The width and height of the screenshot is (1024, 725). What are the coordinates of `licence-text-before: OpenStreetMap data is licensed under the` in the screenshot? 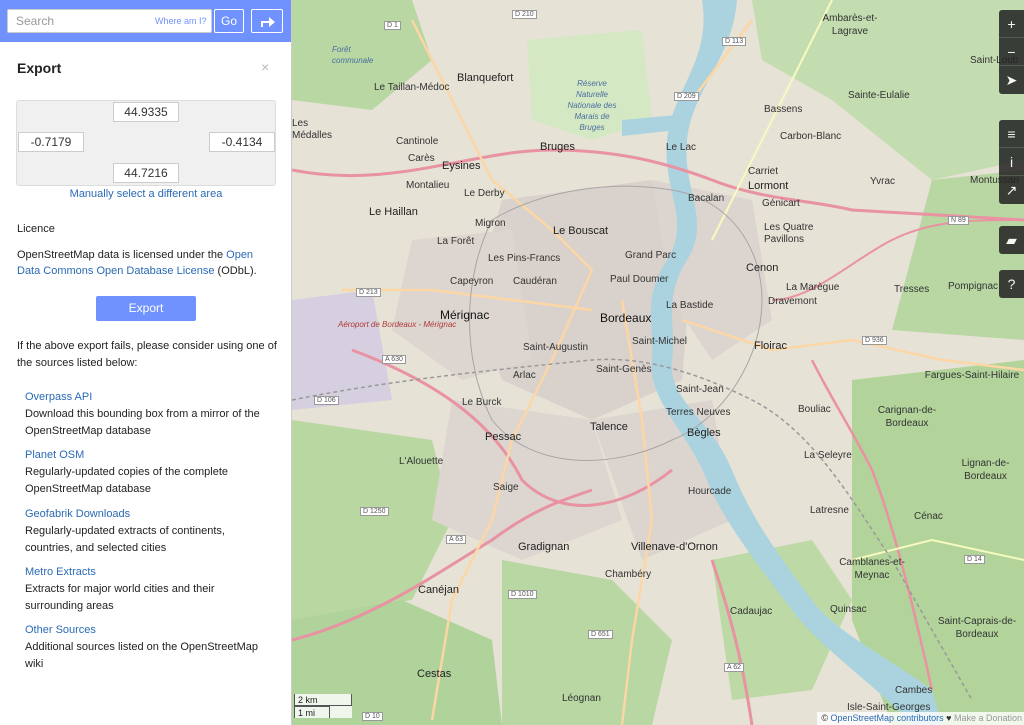 It's located at (122, 255).